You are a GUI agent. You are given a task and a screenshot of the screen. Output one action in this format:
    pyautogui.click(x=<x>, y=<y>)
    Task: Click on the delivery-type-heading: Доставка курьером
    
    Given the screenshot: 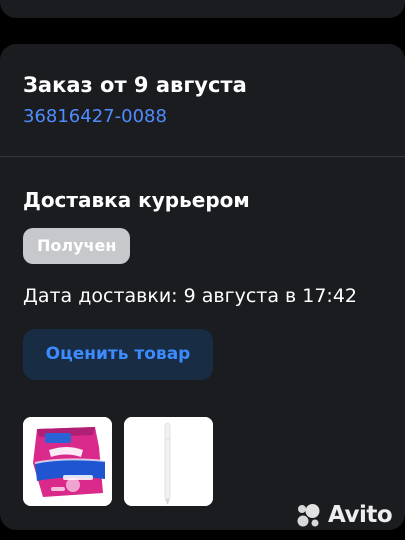 What is the action you would take?
    pyautogui.click(x=136, y=200)
    